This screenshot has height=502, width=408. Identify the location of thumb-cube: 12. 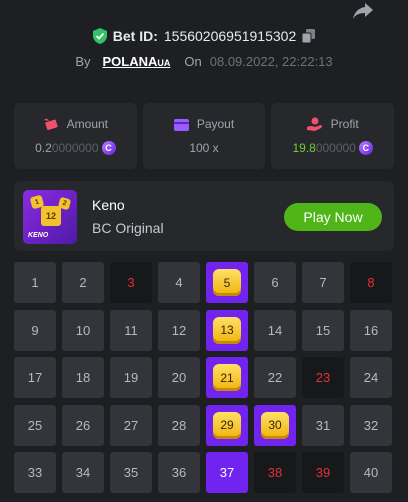
(51, 216).